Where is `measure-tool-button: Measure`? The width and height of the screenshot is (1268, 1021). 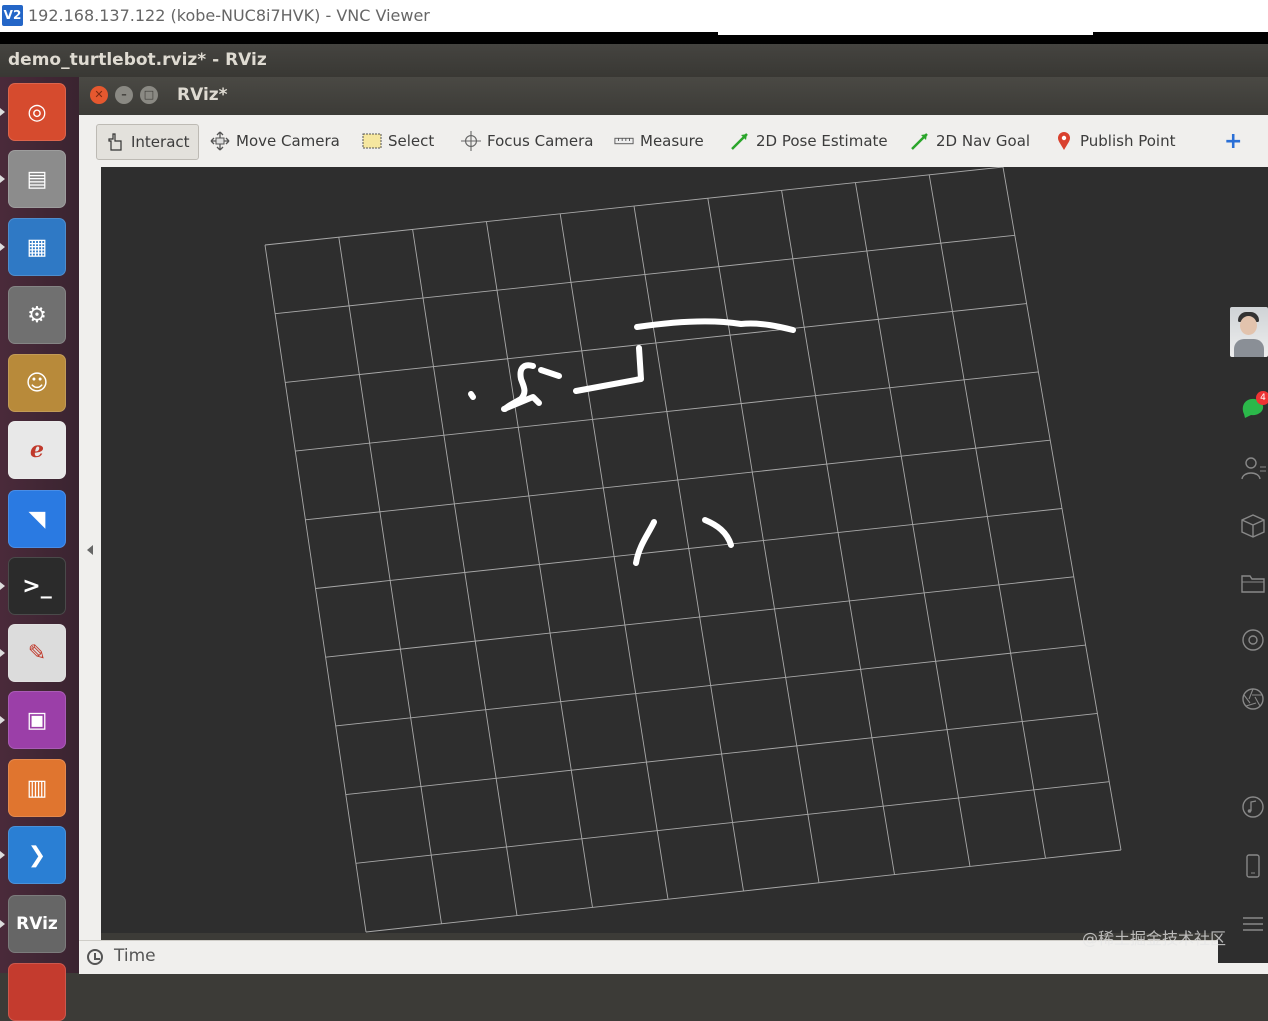 measure-tool-button: Measure is located at coordinates (659, 141).